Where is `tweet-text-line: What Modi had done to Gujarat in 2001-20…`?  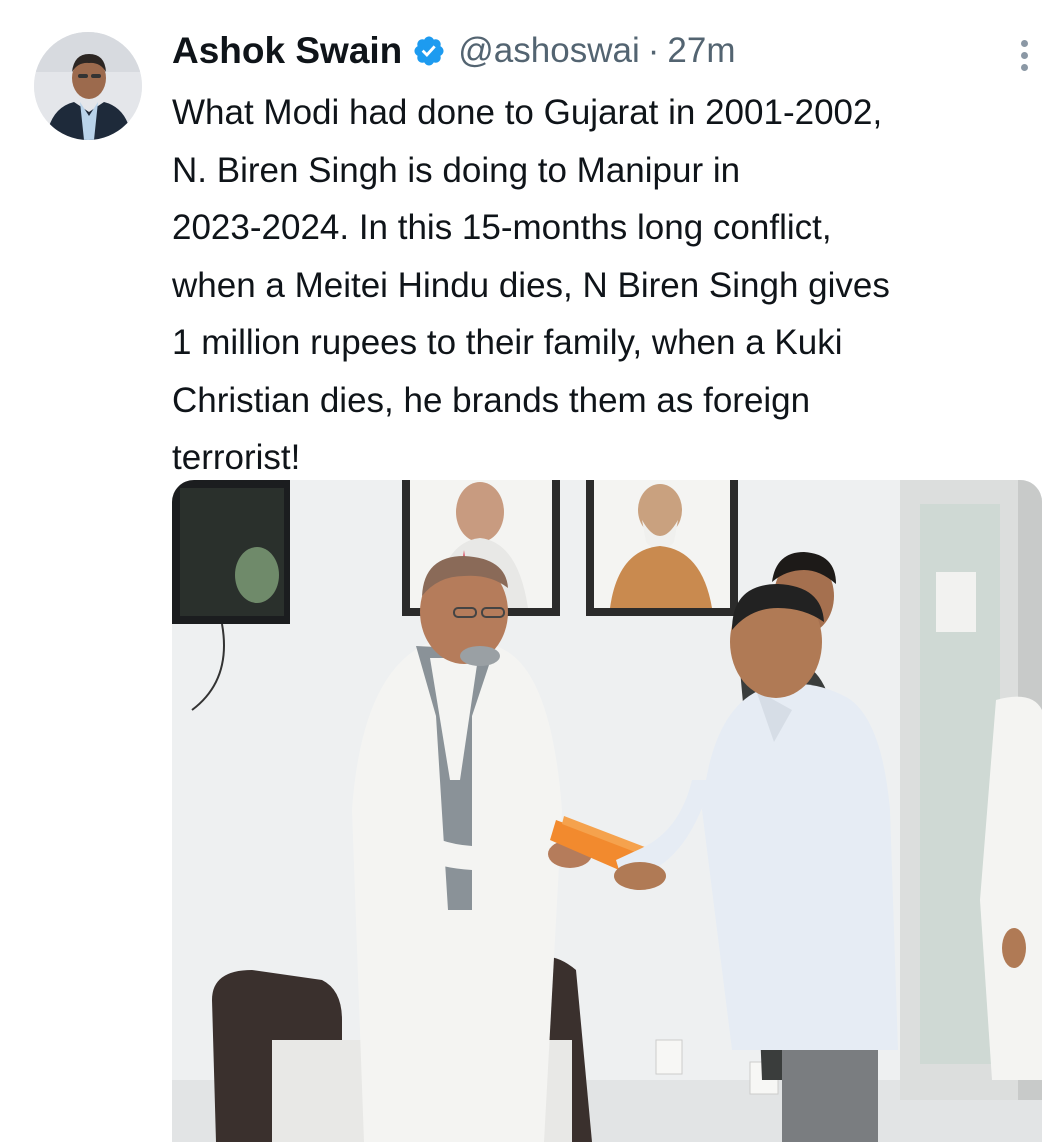 tweet-text-line: What Modi had done to Gujarat in 2001-20… is located at coordinates (527, 112).